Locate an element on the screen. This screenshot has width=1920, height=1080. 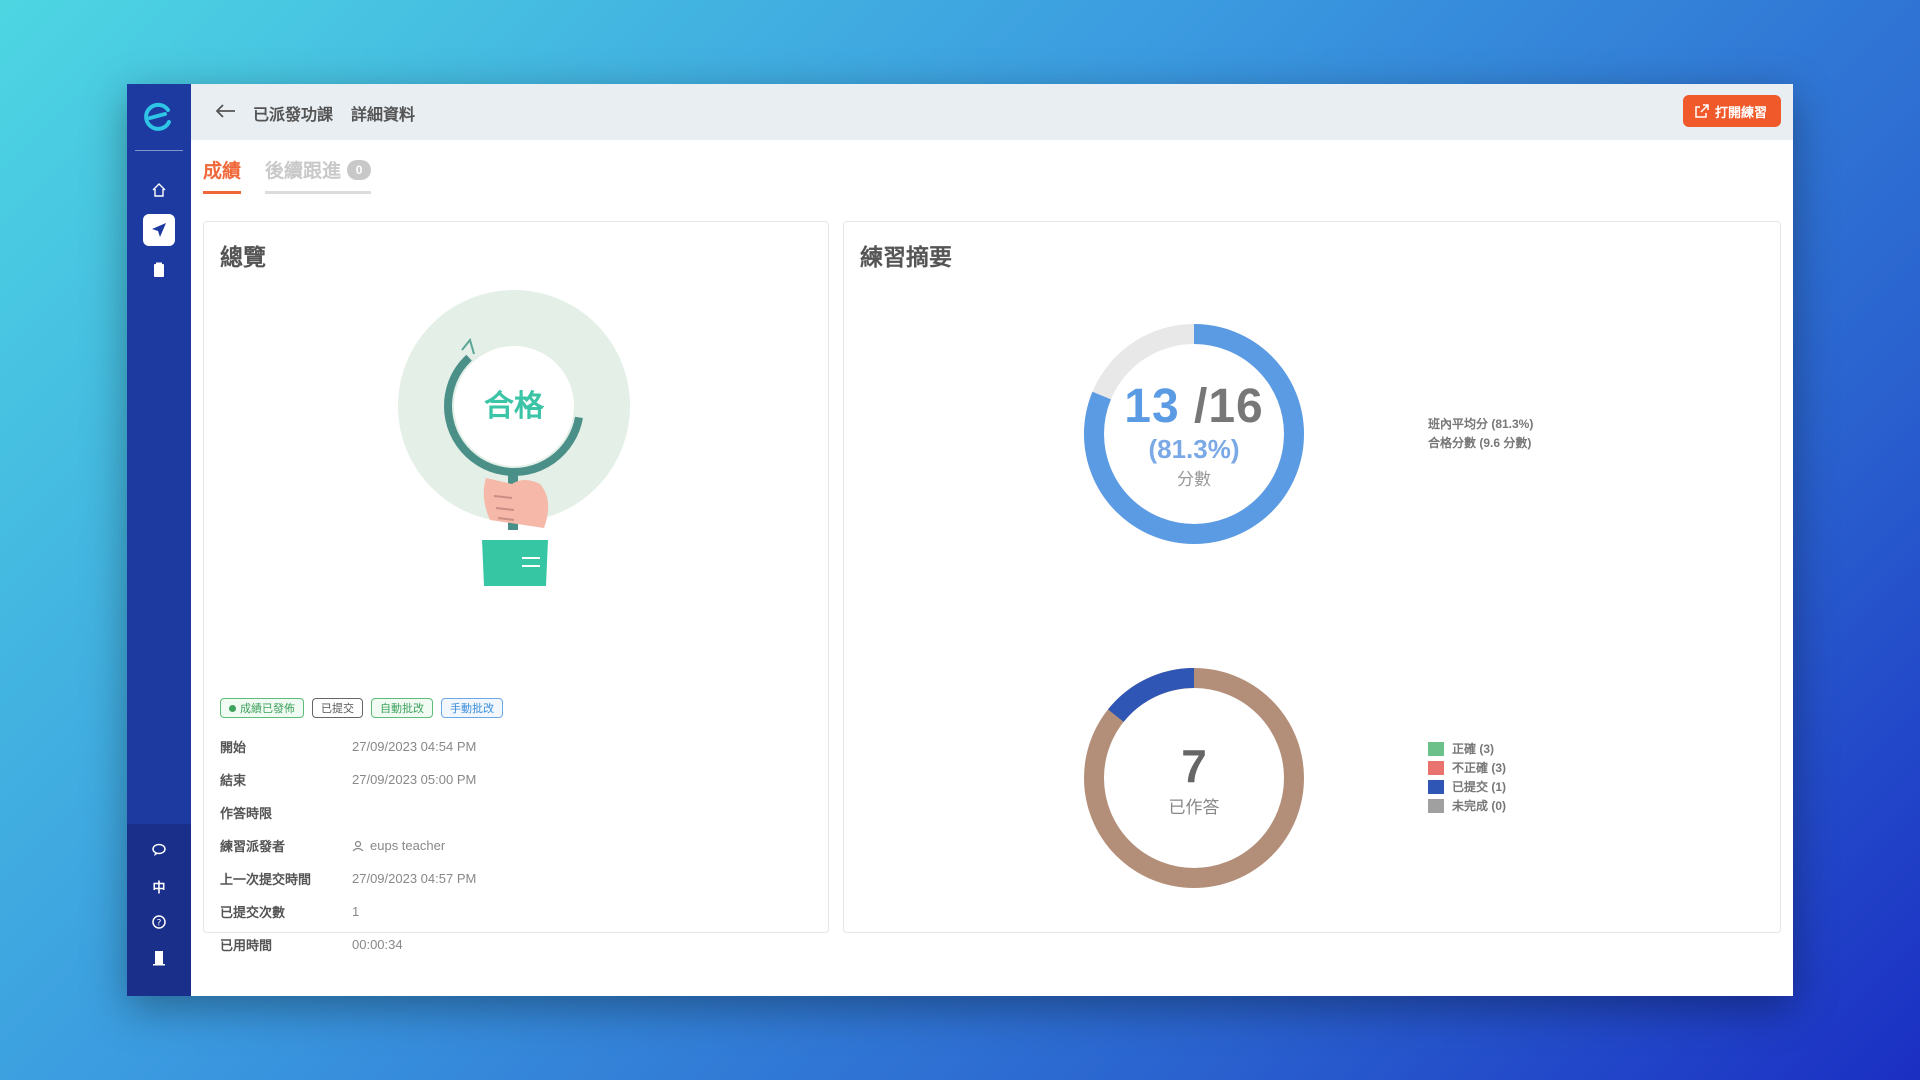
legend-swatch-correct is located at coordinates (1436, 748).